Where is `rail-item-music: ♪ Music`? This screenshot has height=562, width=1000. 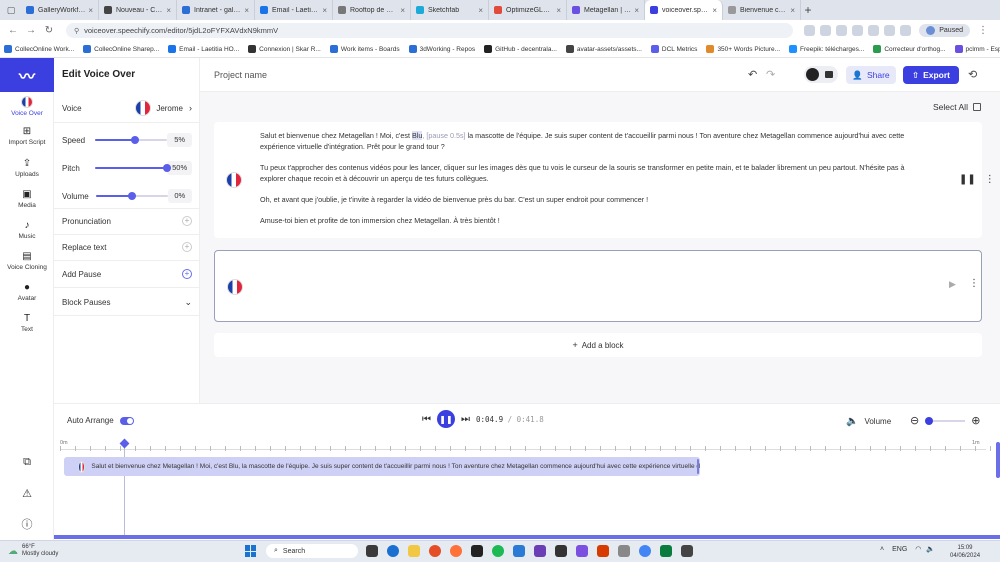 rail-item-music: ♪ Music is located at coordinates (27, 230).